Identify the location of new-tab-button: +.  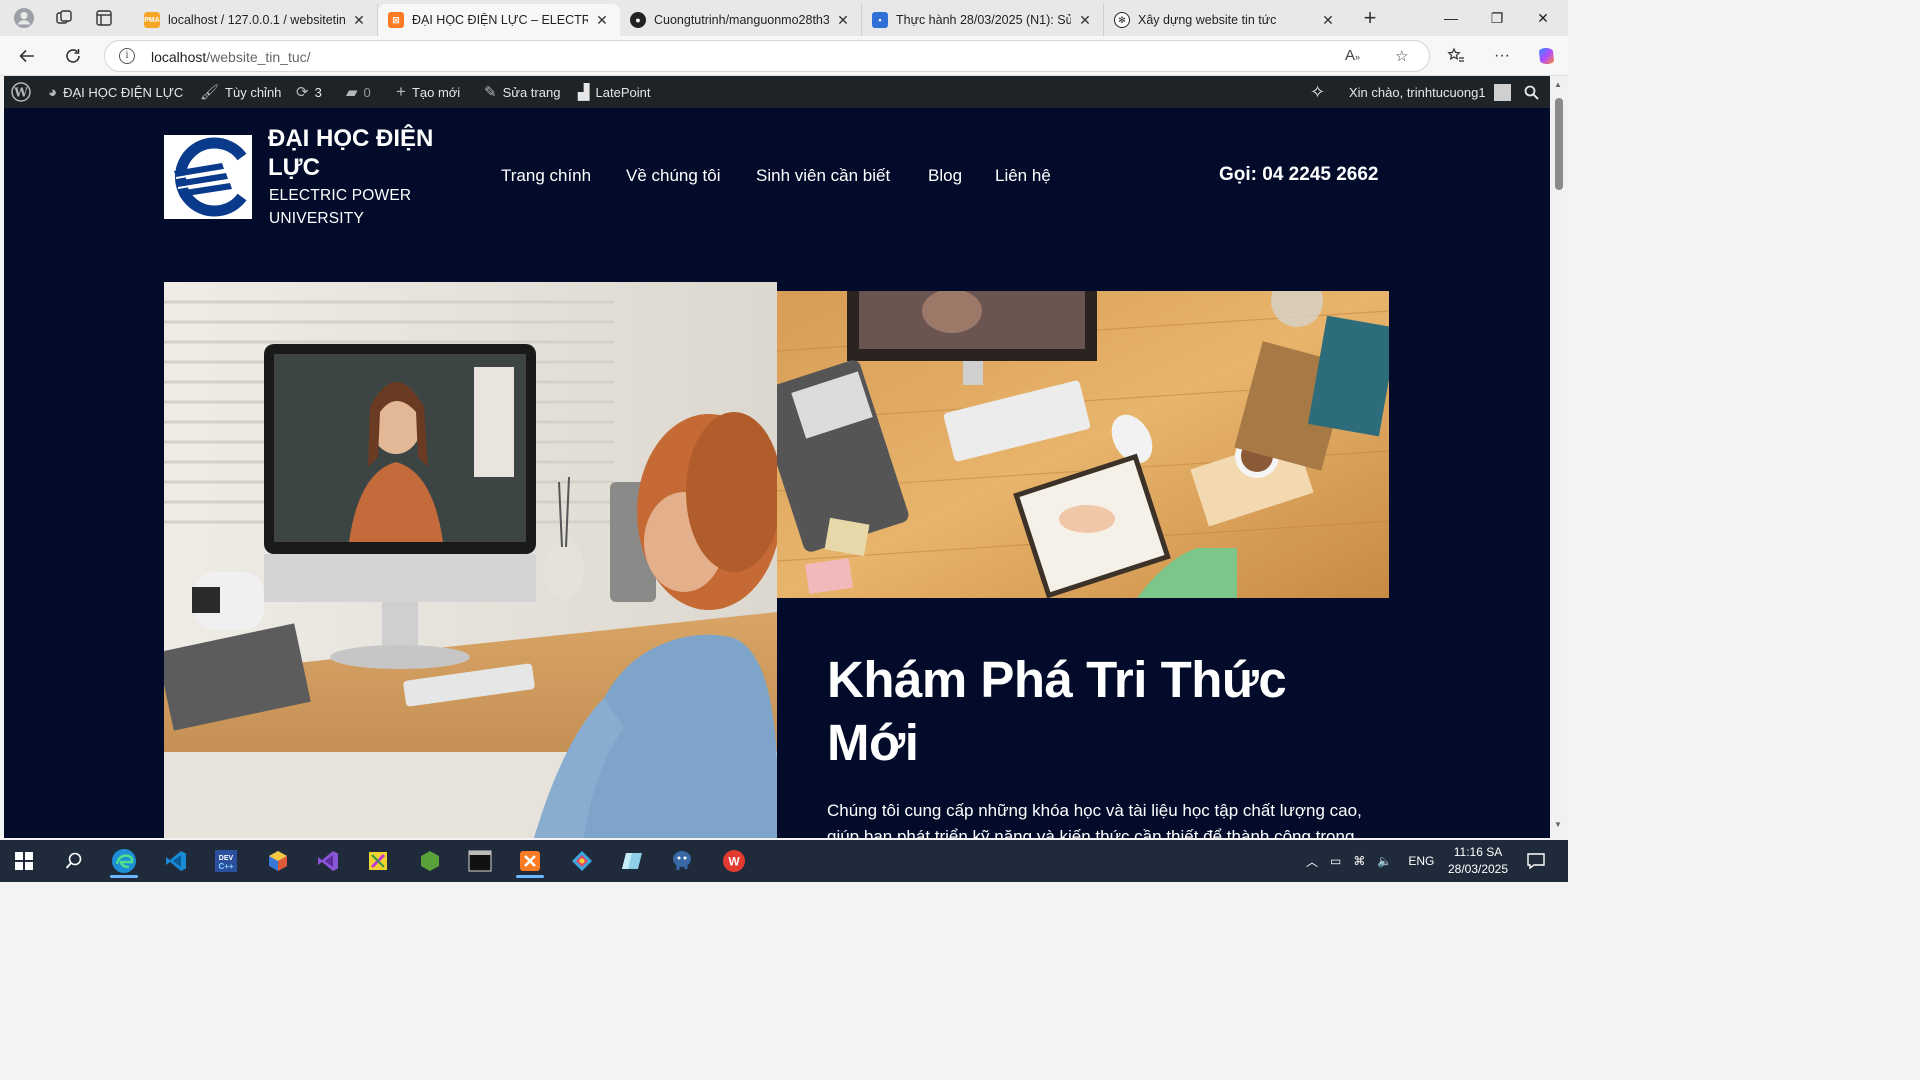
(1370, 19).